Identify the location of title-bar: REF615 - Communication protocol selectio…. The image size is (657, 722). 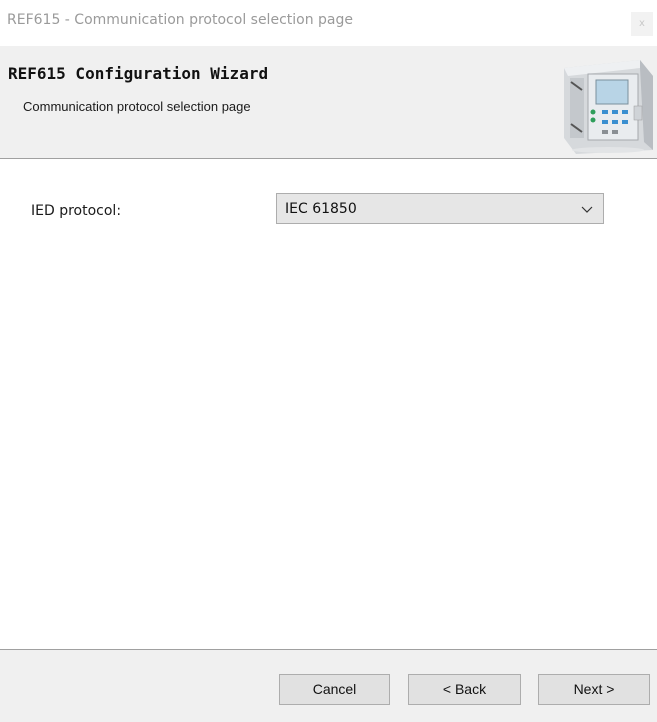
(328, 23).